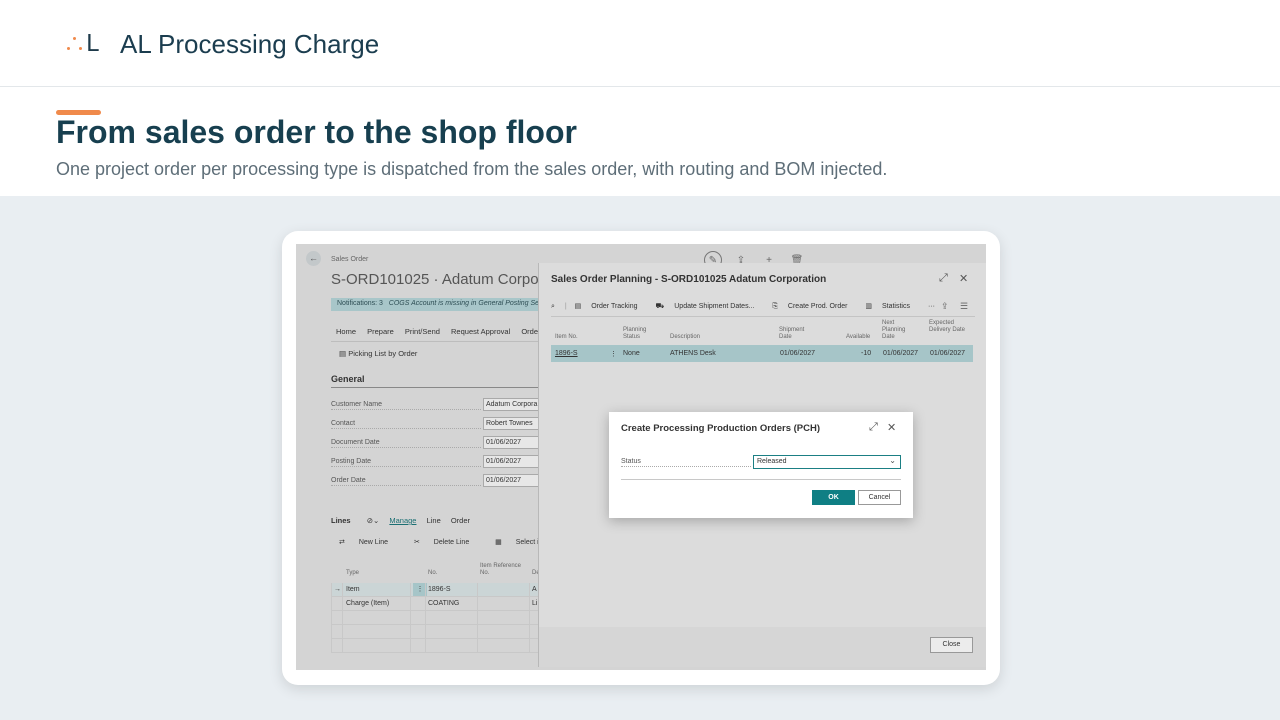  I want to click on back-arrow-icon: ←, so click(313, 258).